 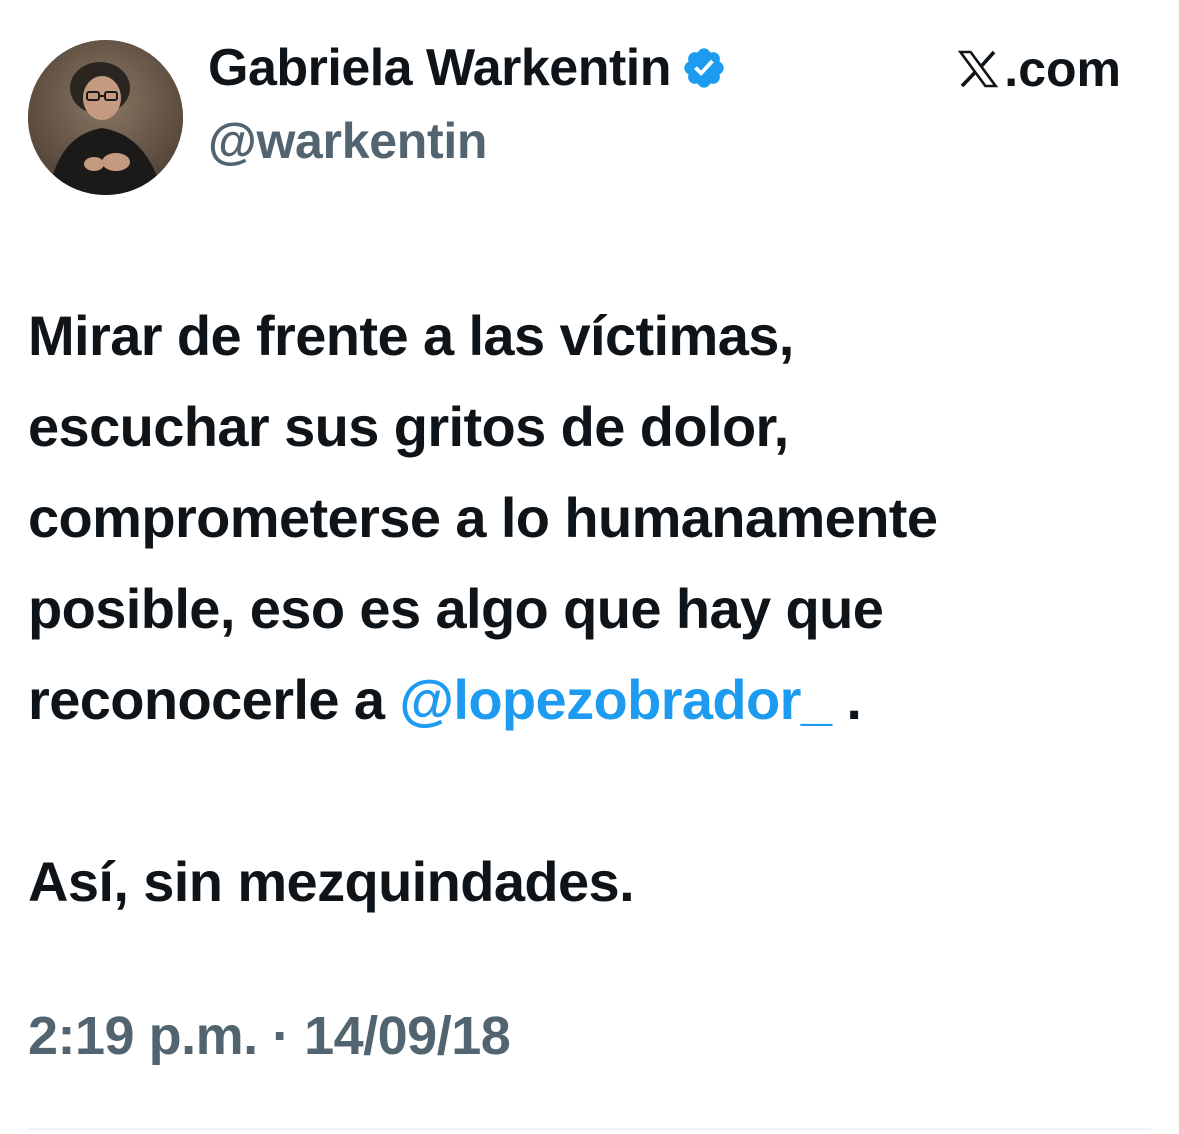 I want to click on author-name-row: Gabriela Warkentin, so click(x=467, y=68).